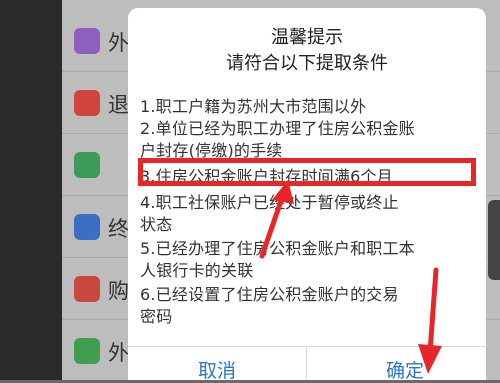 The height and width of the screenshot is (383, 500). What do you see at coordinates (87, 227) in the screenshot?
I see `blue-list-icon` at bounding box center [87, 227].